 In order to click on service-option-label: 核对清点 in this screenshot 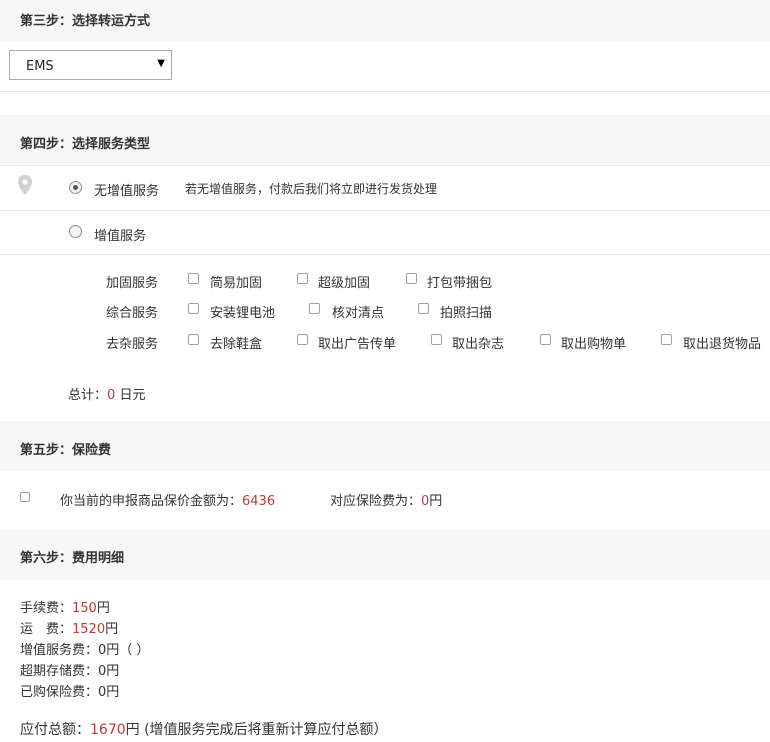, I will do `click(358, 313)`.